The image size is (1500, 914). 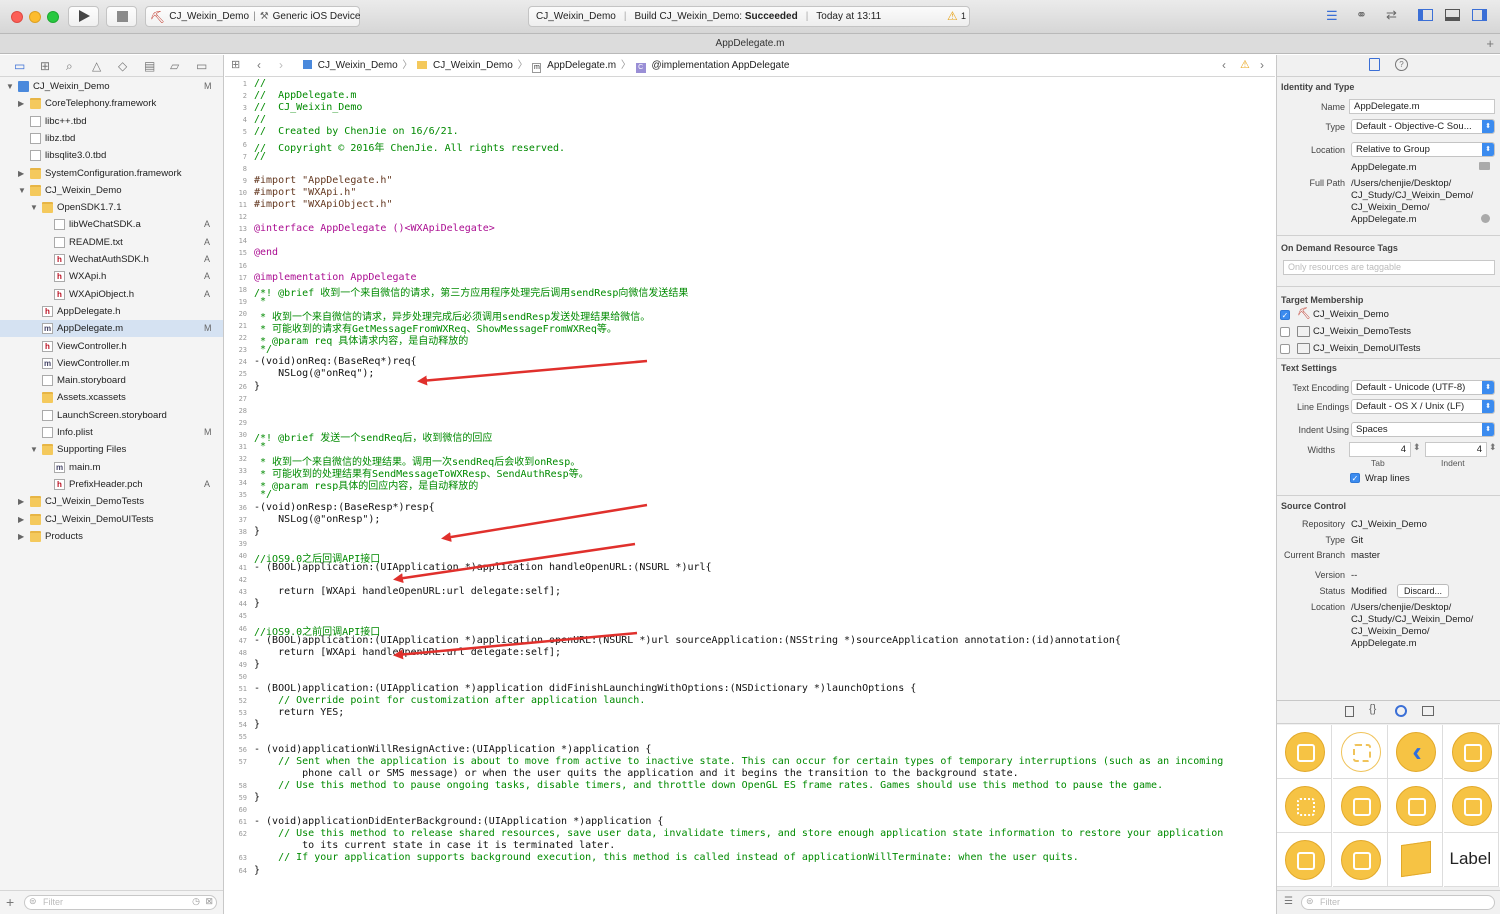 What do you see at coordinates (1398, 902) in the screenshot?
I see `library-filter-field: ⊜ Filter` at bounding box center [1398, 902].